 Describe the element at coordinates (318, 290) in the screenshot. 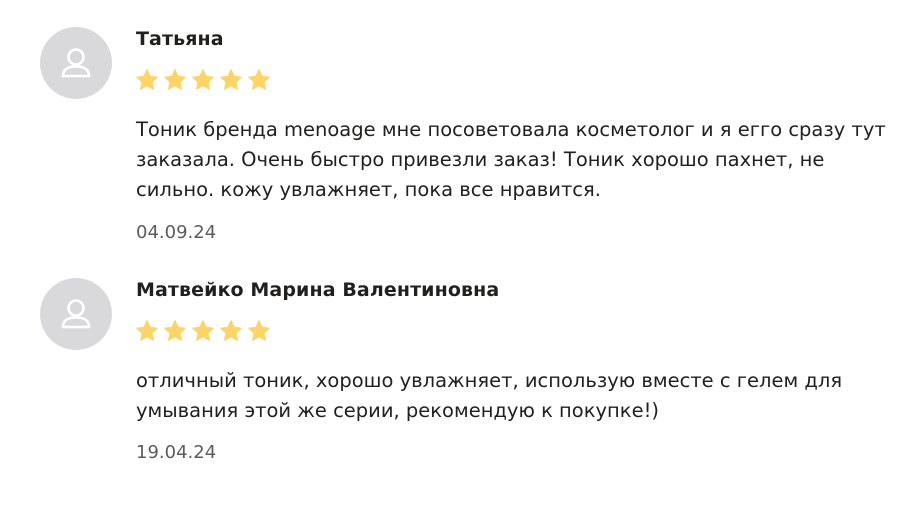

I see `review-author: Матвейко Марина Валентиновна` at that location.